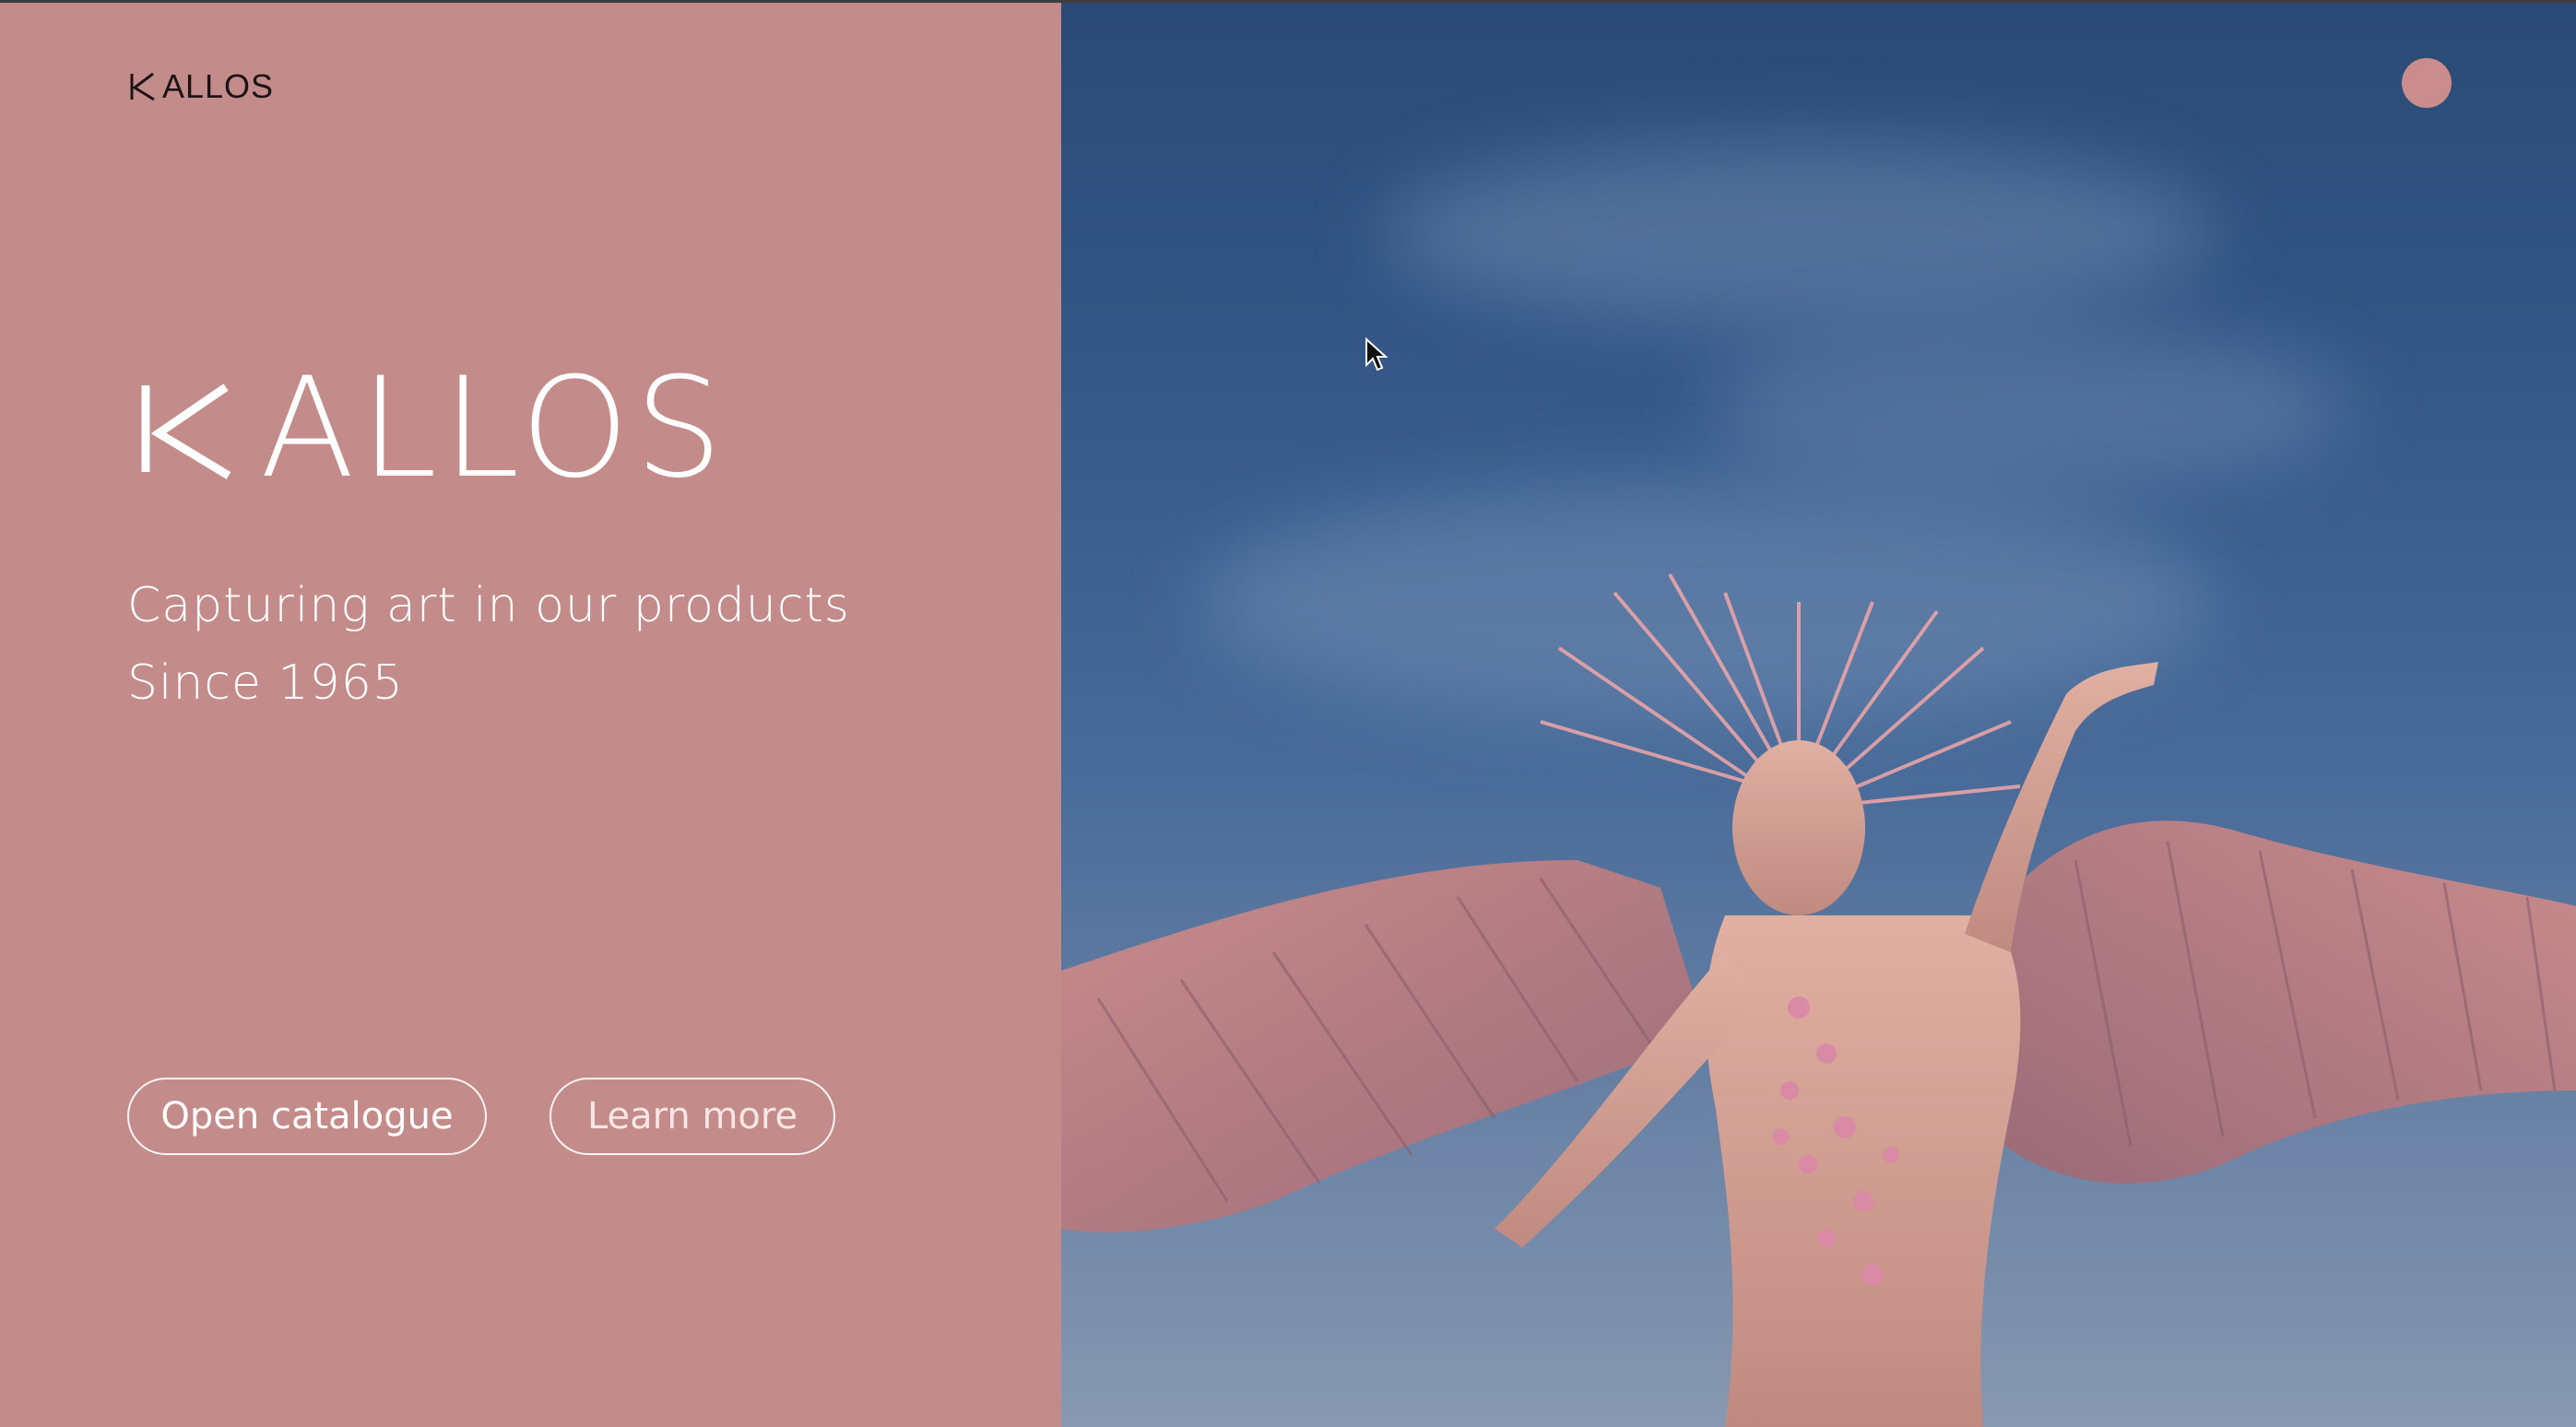 This screenshot has height=1427, width=2576. What do you see at coordinates (307, 1117) in the screenshot?
I see `open-catalogue-button: Open catalogue` at bounding box center [307, 1117].